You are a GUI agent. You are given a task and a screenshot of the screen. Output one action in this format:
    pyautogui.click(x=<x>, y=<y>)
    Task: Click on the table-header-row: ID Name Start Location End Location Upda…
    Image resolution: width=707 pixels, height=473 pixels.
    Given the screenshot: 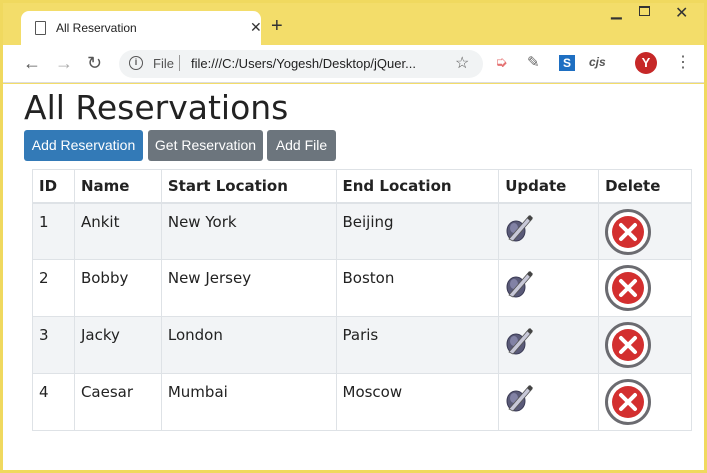 What is the action you would take?
    pyautogui.click(x=362, y=186)
    